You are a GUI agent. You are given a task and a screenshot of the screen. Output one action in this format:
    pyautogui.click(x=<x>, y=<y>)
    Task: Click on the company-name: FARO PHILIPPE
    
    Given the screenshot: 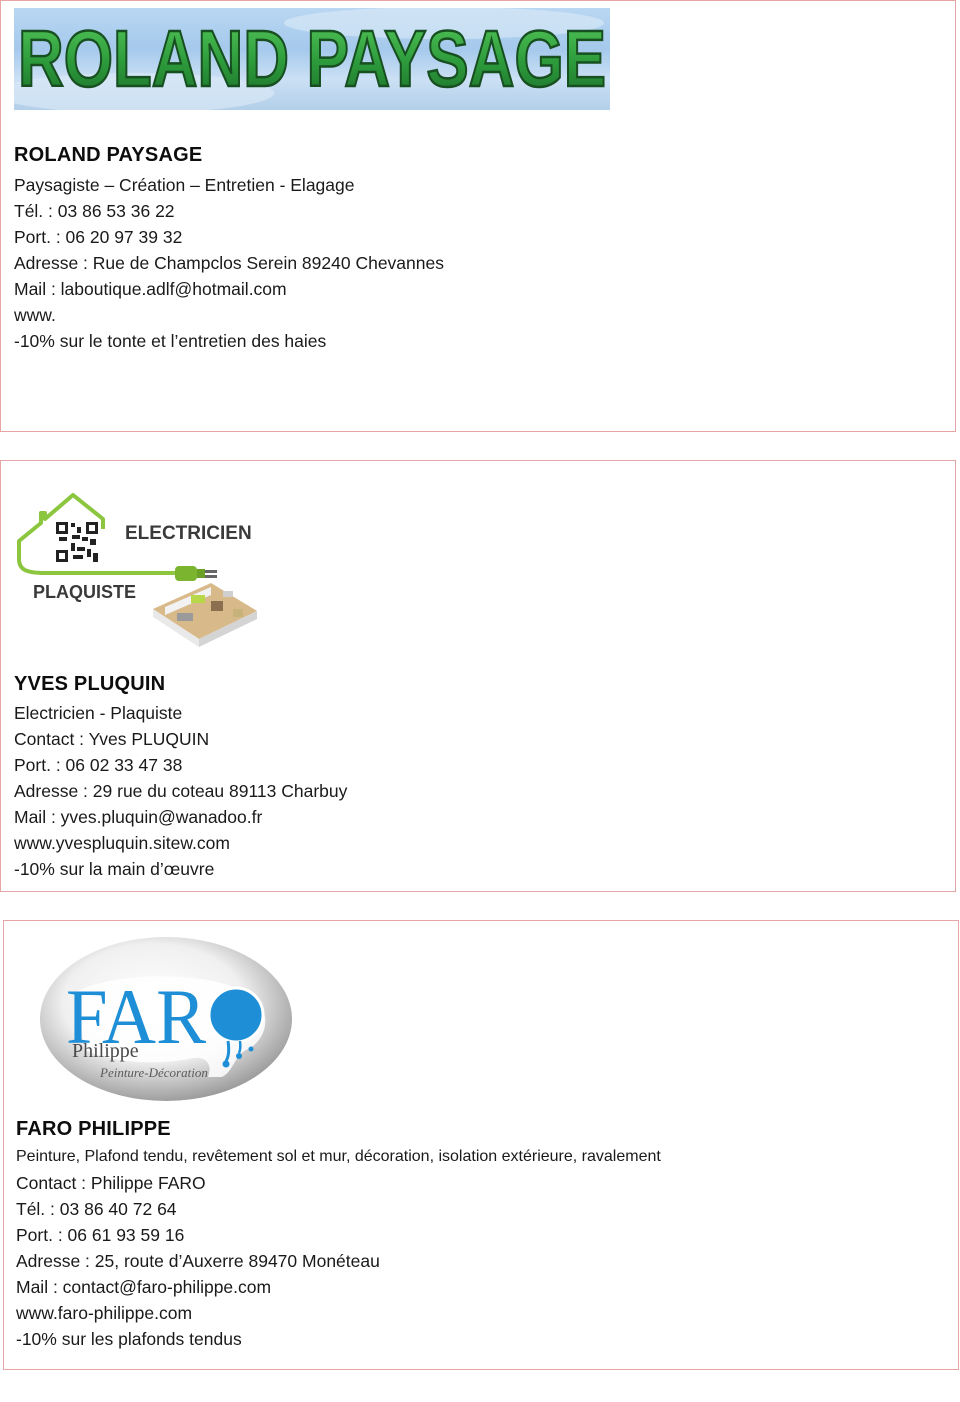 What is the action you would take?
    pyautogui.click(x=93, y=1129)
    